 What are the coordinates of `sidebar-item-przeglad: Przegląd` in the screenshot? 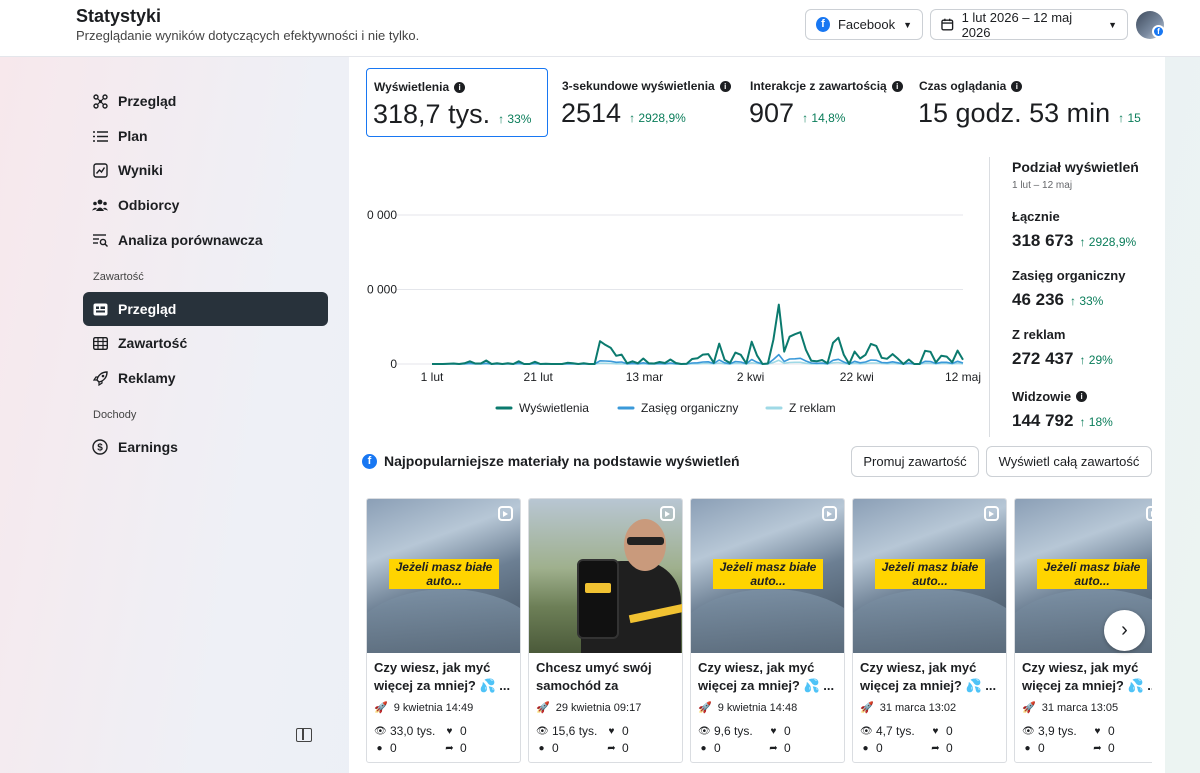 It's located at (205, 101).